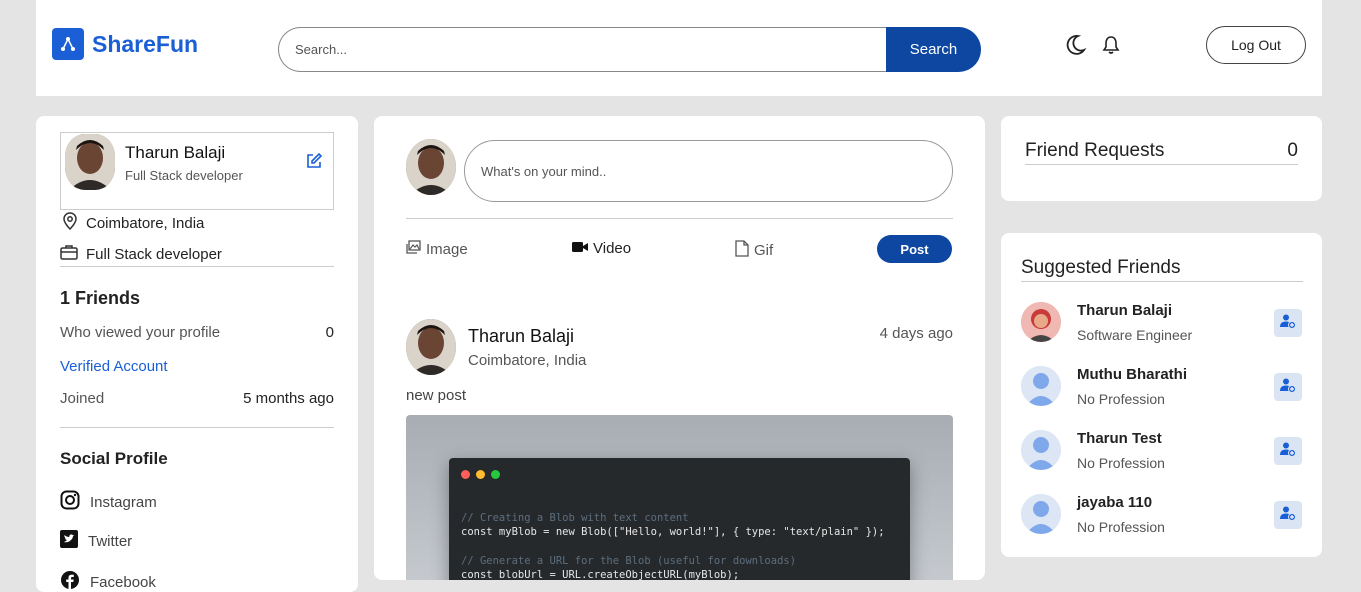  What do you see at coordinates (123, 582) in the screenshot?
I see `social-label: Facebook` at bounding box center [123, 582].